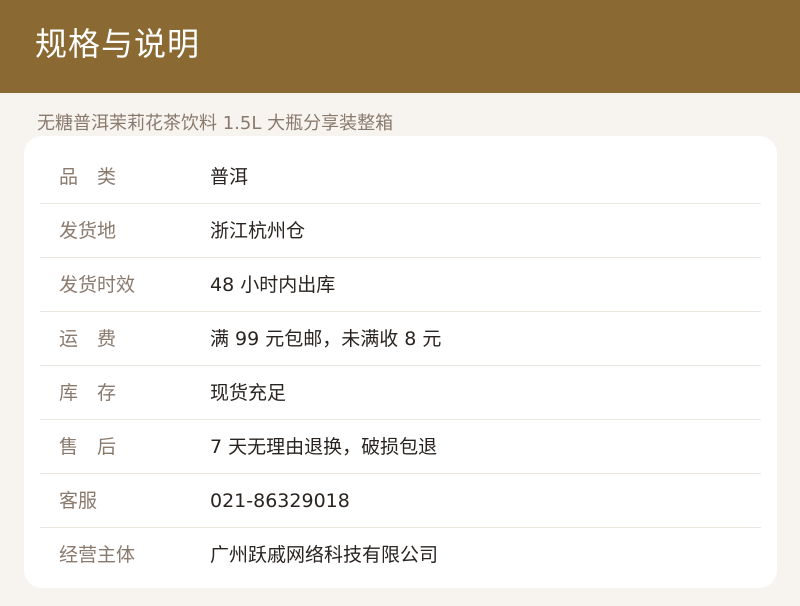  What do you see at coordinates (78, 501) in the screenshot?
I see `spec-label: 客服` at bounding box center [78, 501].